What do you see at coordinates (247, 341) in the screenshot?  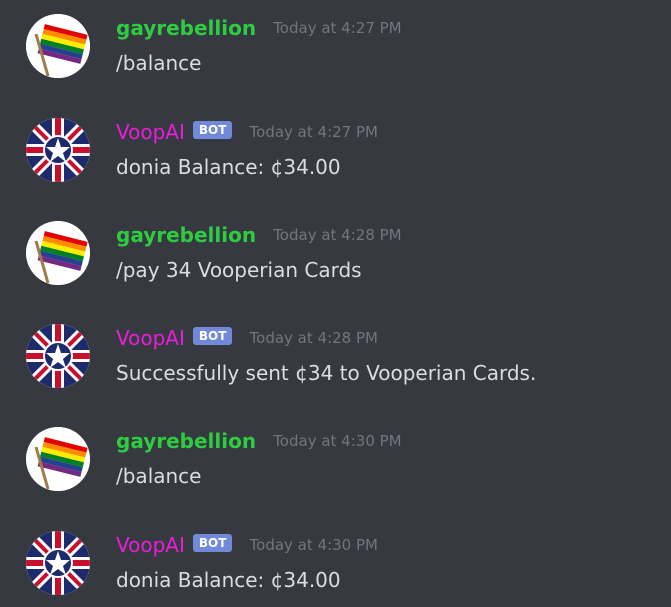 I see `message-header: VoopAI BOT Today at 4:28 PM` at bounding box center [247, 341].